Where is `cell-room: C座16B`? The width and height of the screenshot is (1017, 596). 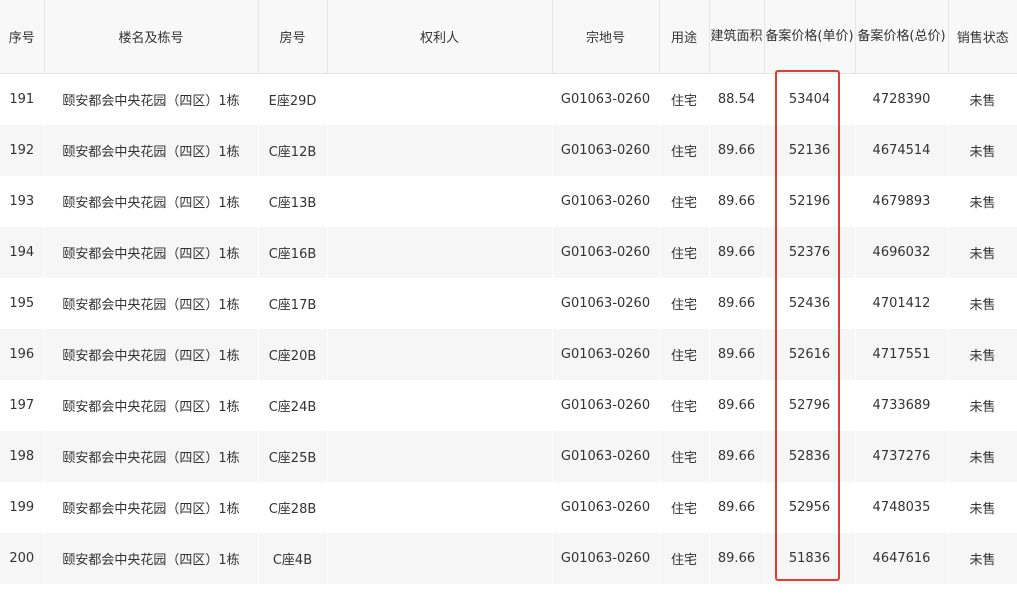
cell-room: C座16B is located at coordinates (293, 252).